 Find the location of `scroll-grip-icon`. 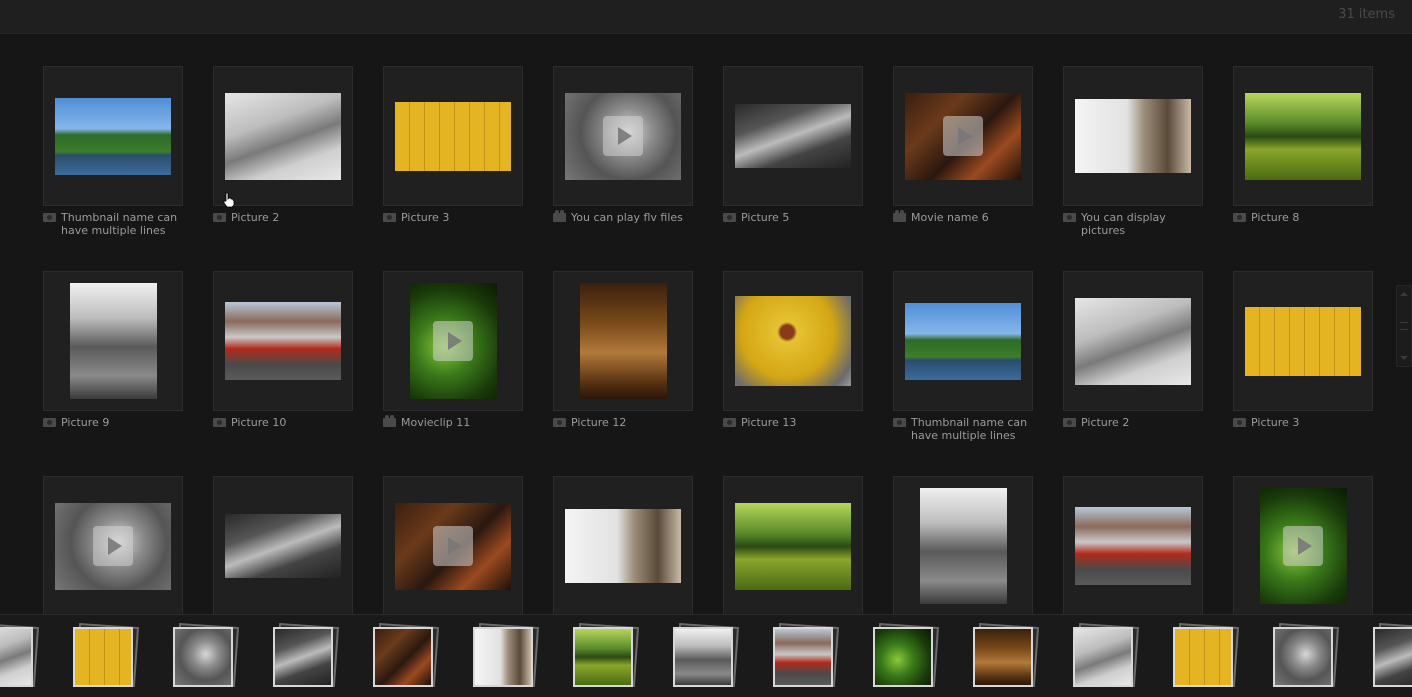

scroll-grip-icon is located at coordinates (1404, 326).